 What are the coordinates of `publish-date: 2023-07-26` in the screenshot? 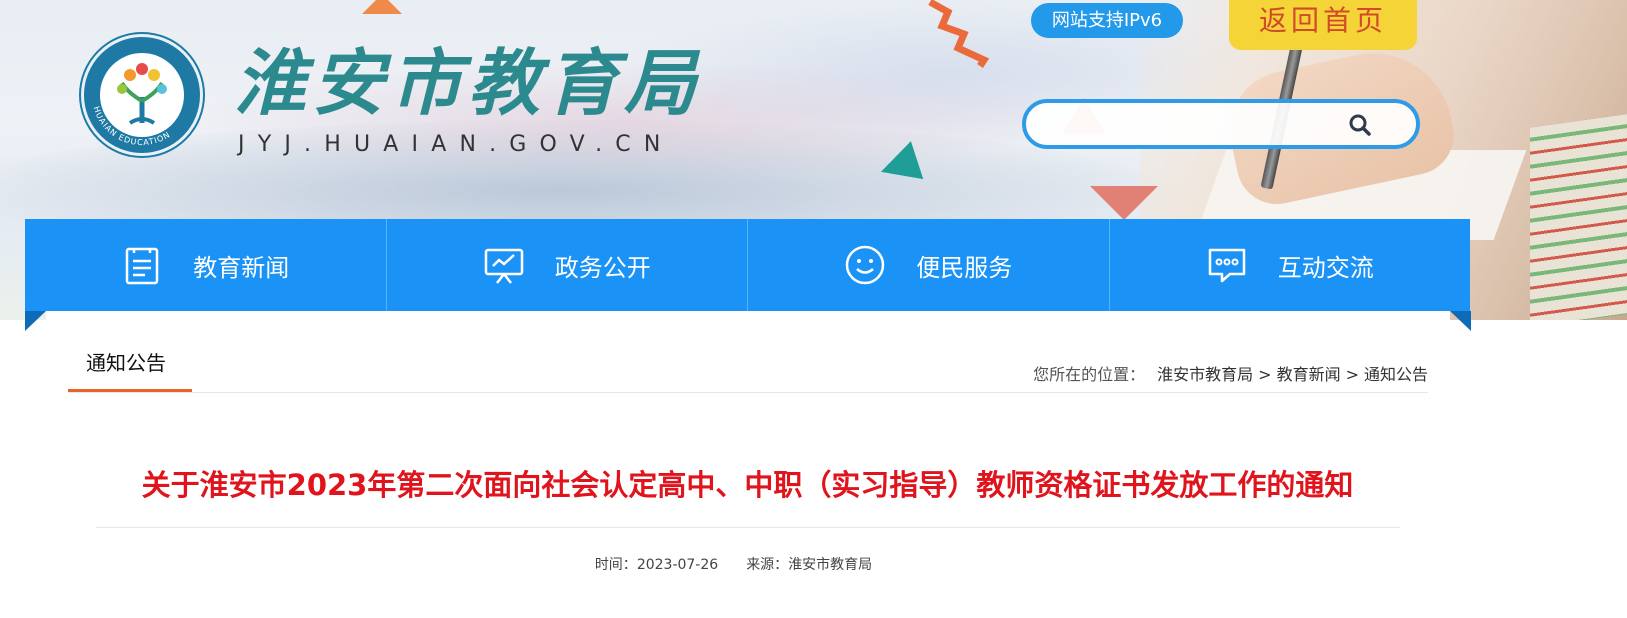 It's located at (677, 565).